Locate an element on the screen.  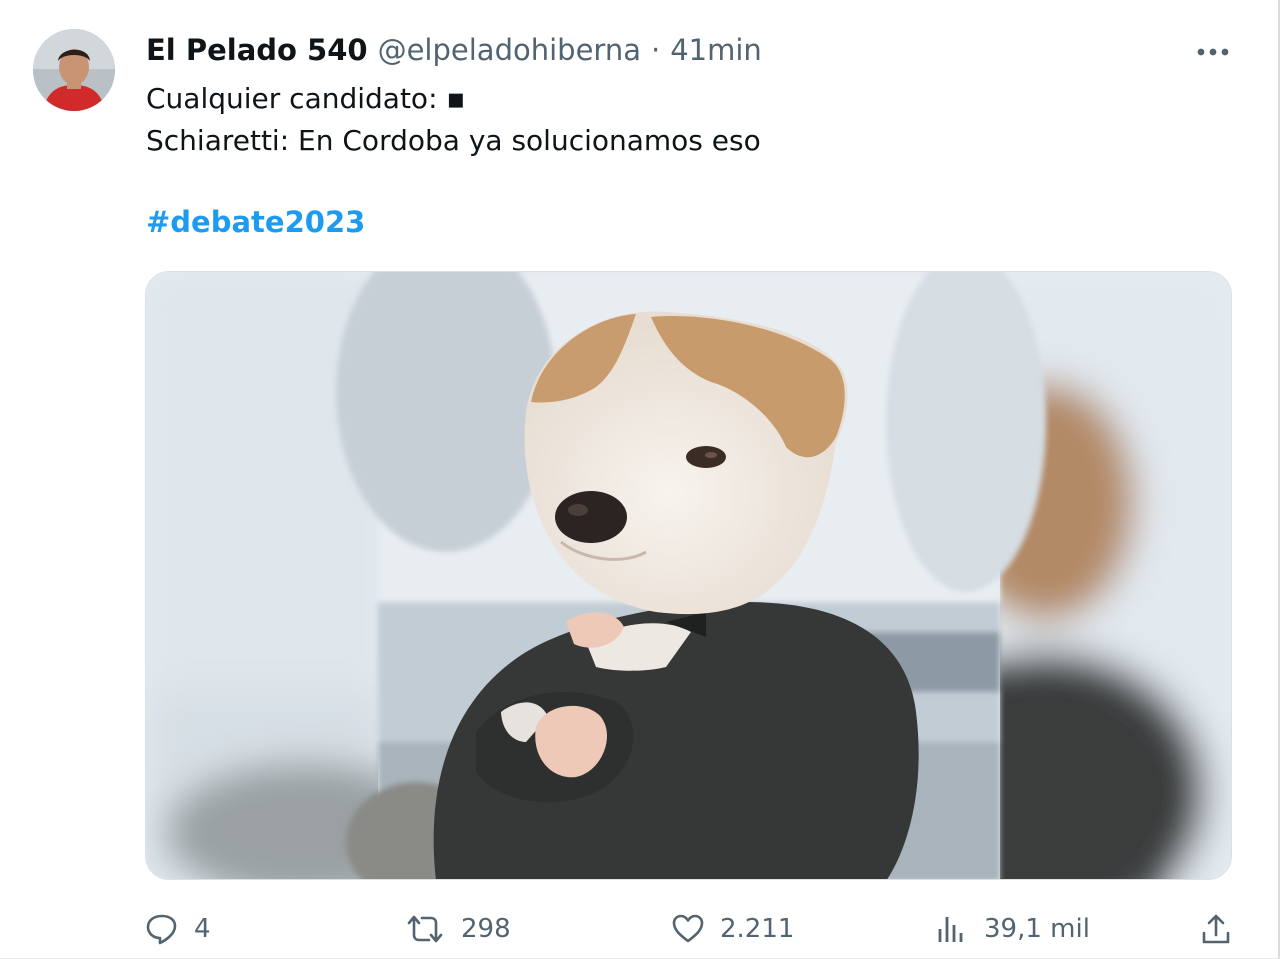
retweet-count: 298 is located at coordinates (486, 929).